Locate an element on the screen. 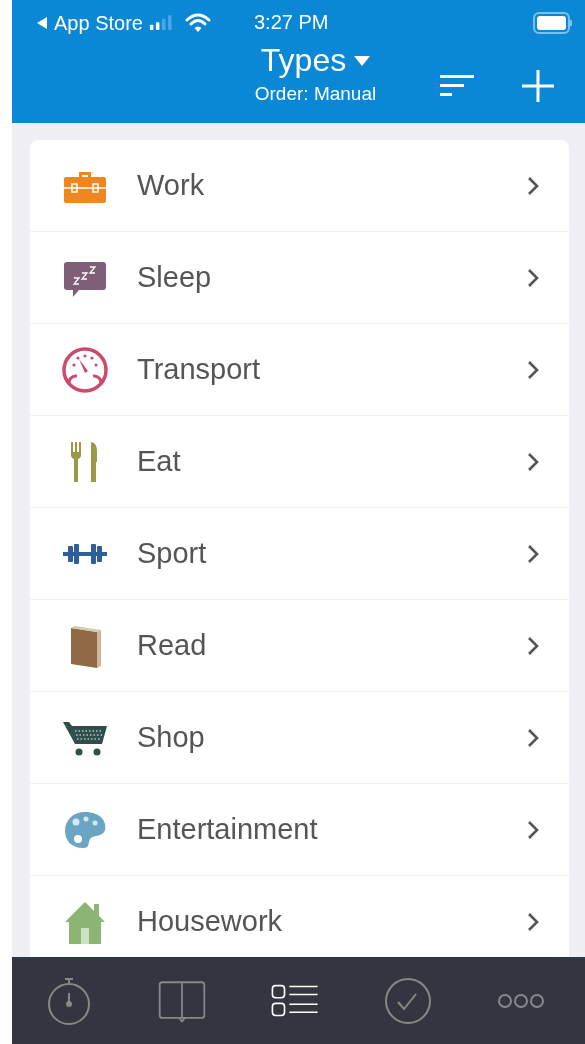  type-label: Read is located at coordinates (172, 645).